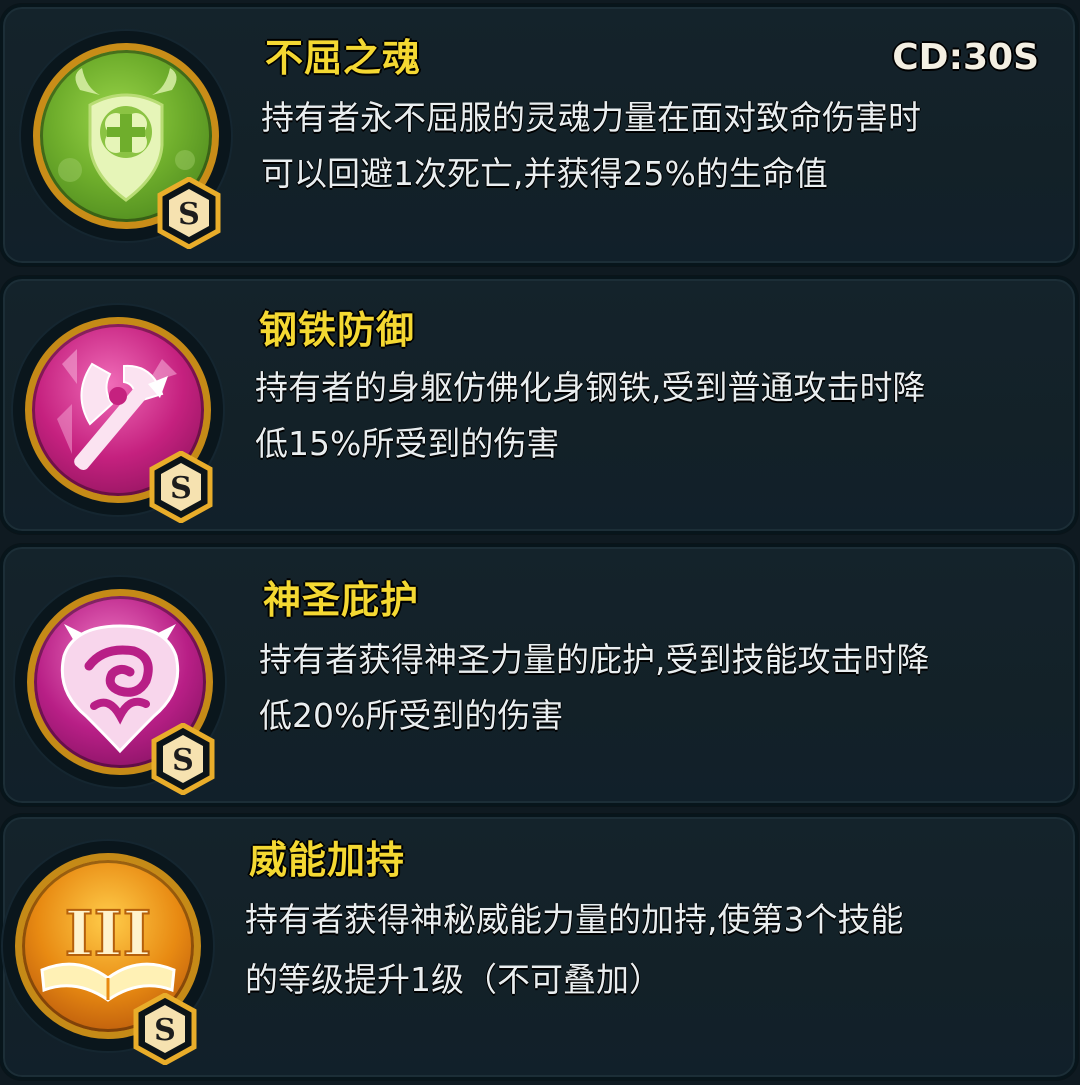 This screenshot has height=1085, width=1080. I want to click on cooldown-label: CD:30S, so click(965, 57).